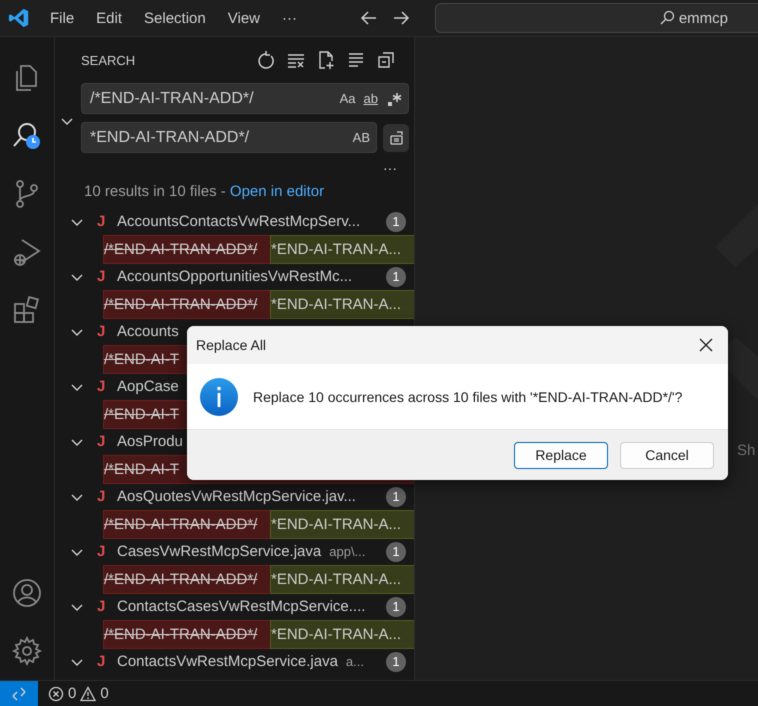 Image resolution: width=758 pixels, height=706 pixels. I want to click on match-case-toggle: Aa, so click(348, 98).